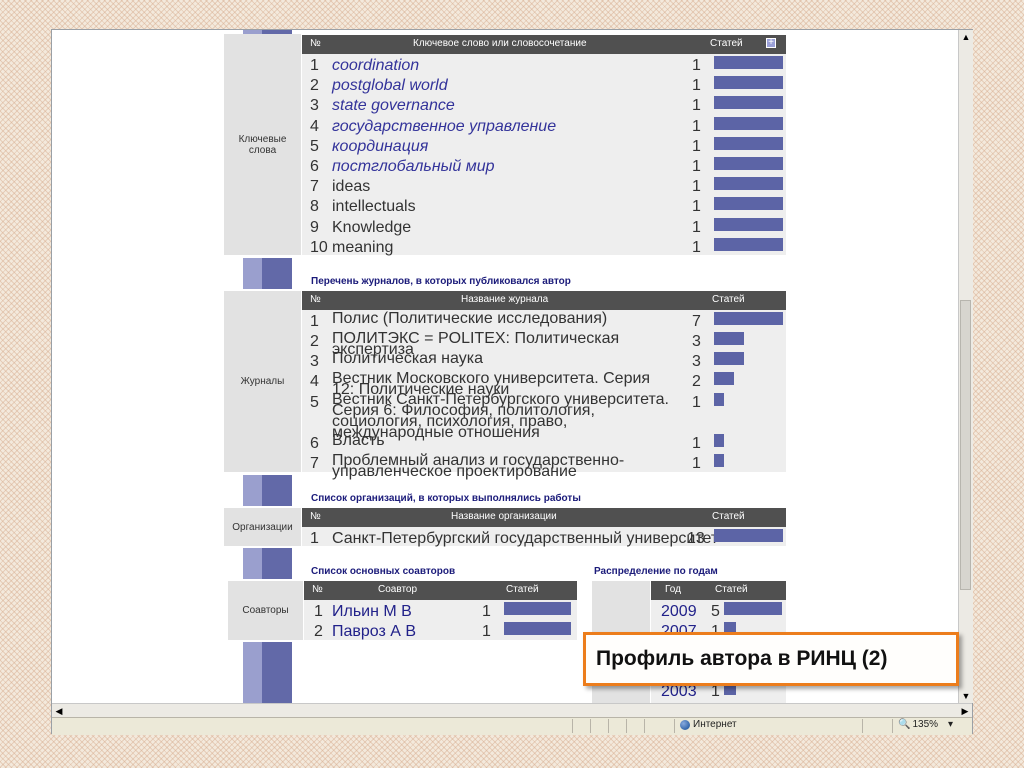  Describe the element at coordinates (374, 632) in the screenshot. I see `coauthor-link: Павроз А В` at that location.